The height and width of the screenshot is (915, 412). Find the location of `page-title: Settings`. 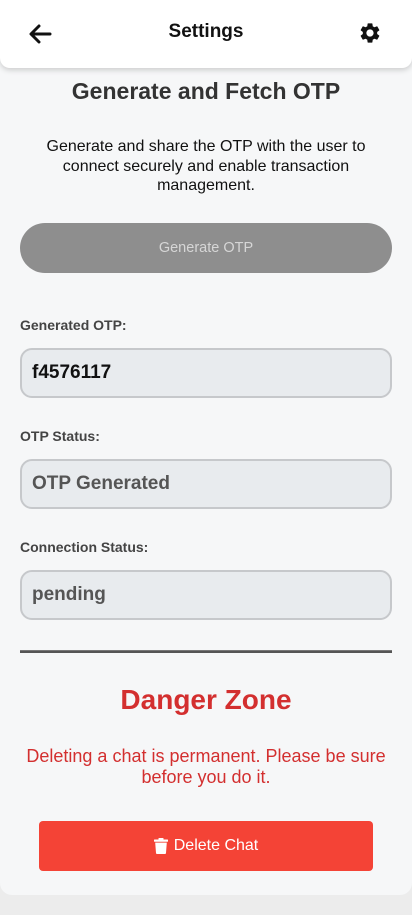

page-title: Settings is located at coordinates (206, 31).